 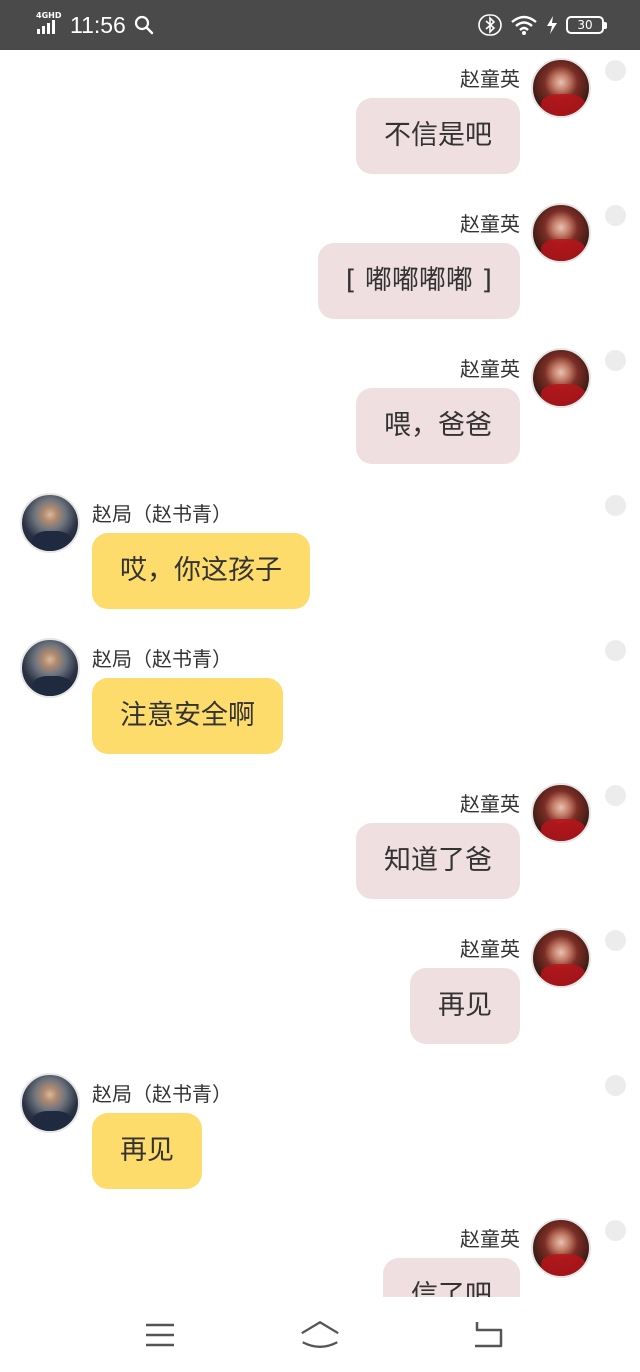 I want to click on cellular-signal-icon: 4GHD, so click(x=50, y=25).